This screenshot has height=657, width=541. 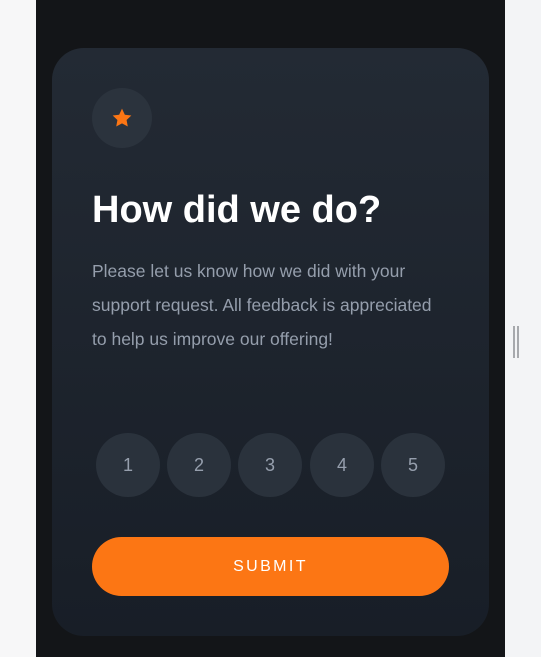 I want to click on card-title: How did we do?, so click(x=237, y=210).